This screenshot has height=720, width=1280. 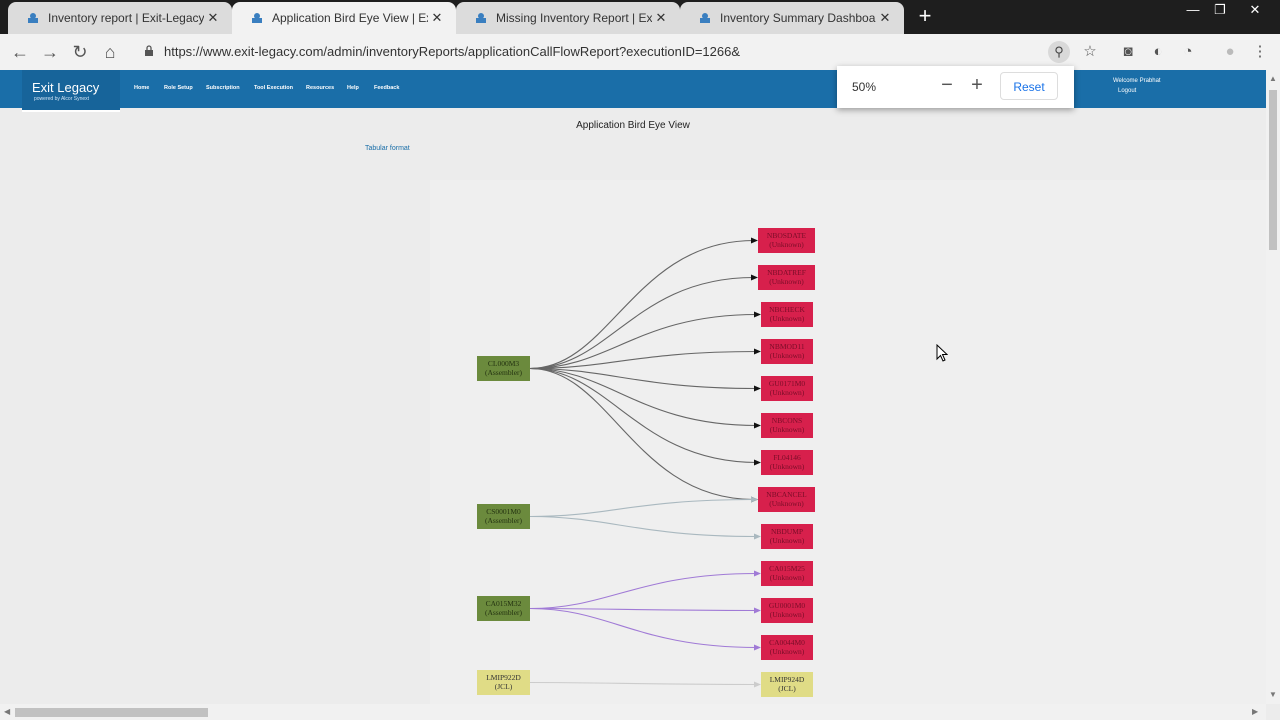 I want to click on tab-inventory-summary-dashboard: Inventory Summary Dashboard | ✕, so click(x=792, y=18).